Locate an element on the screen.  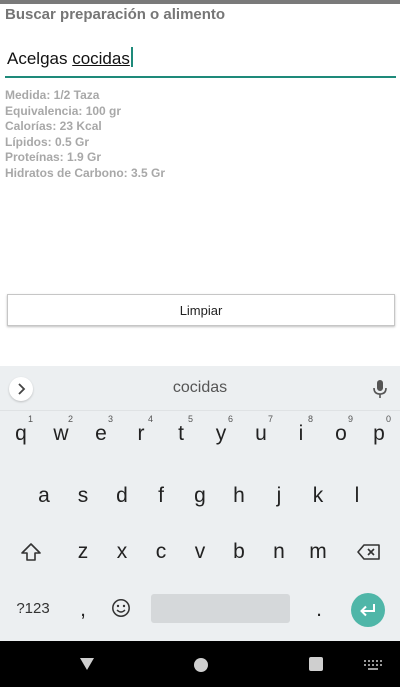
space-key is located at coordinates (220, 608).